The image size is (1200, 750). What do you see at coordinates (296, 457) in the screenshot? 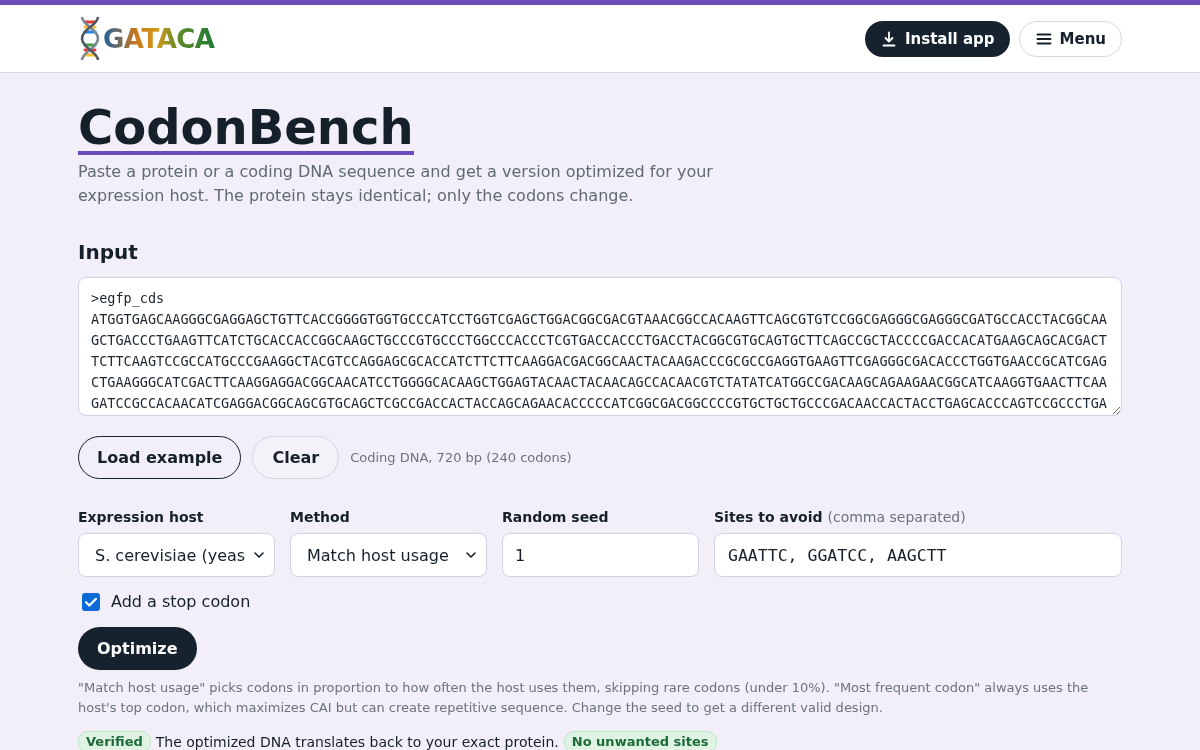
I see `clear-button: Clear` at bounding box center [296, 457].